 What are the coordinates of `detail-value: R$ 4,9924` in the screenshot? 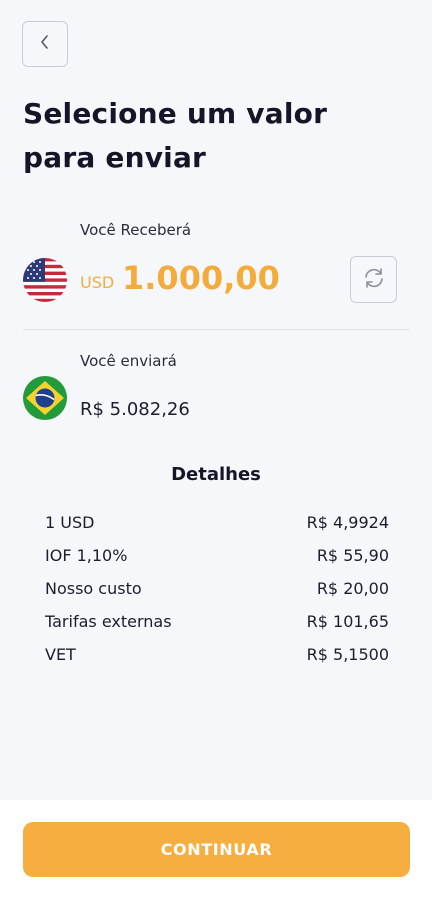 It's located at (347, 522).